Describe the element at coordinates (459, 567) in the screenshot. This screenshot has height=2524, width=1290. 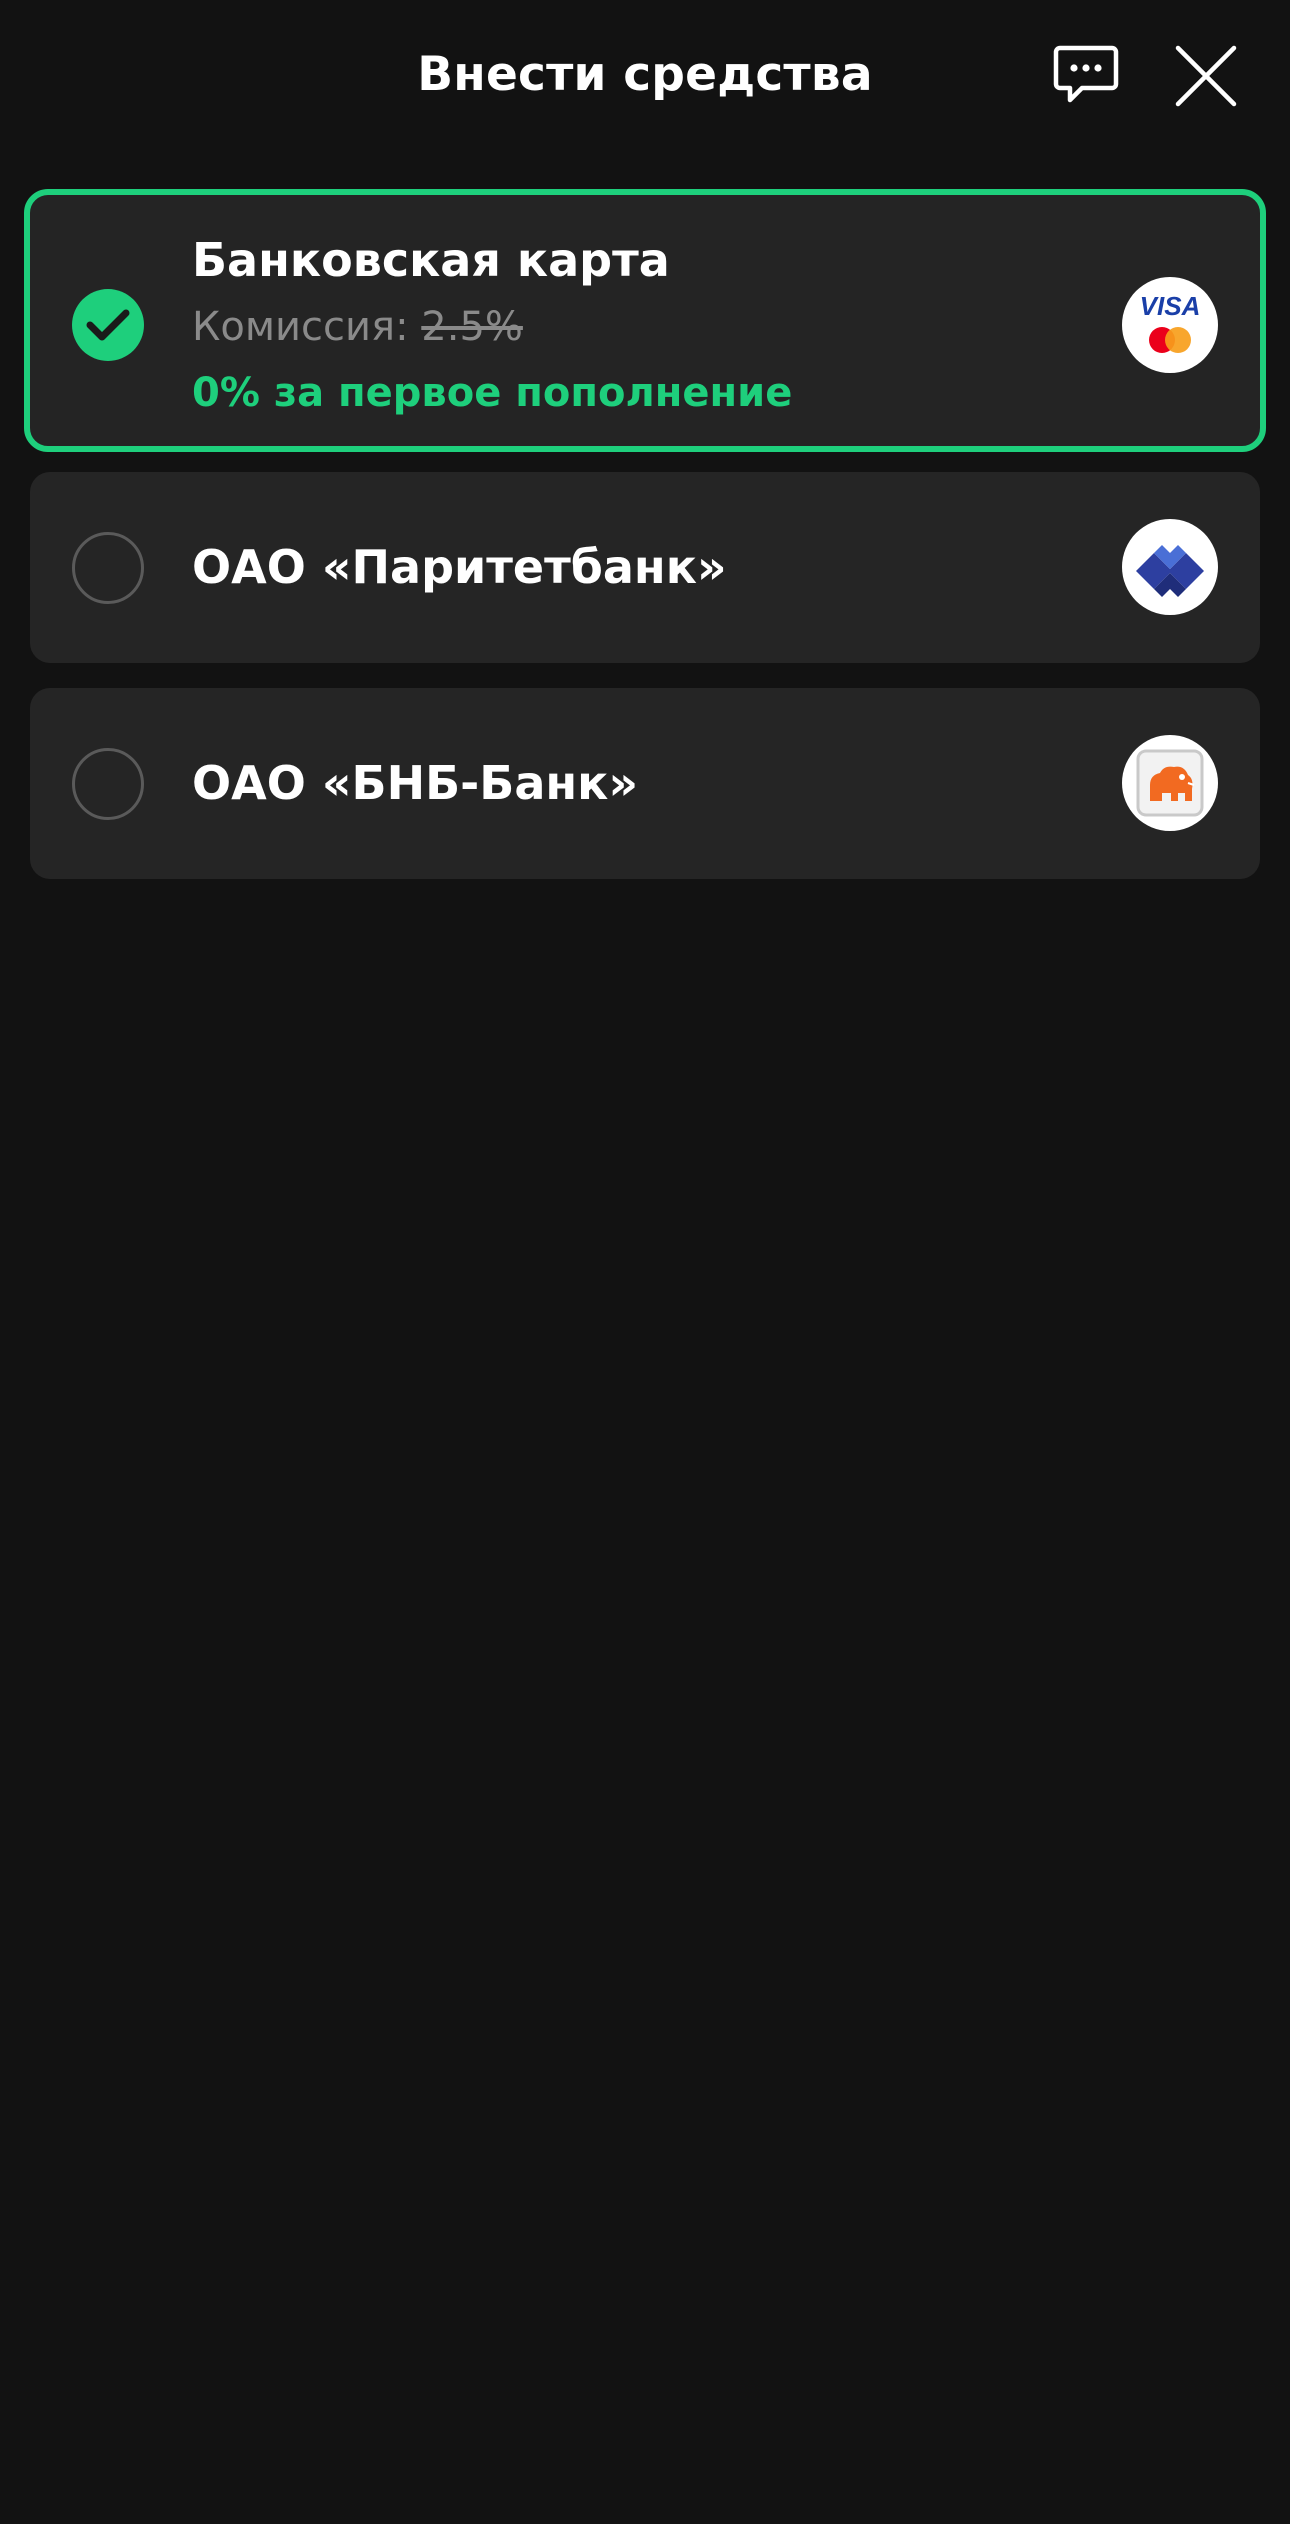
I see `option-title: ОАО «Паритетбанк»` at that location.